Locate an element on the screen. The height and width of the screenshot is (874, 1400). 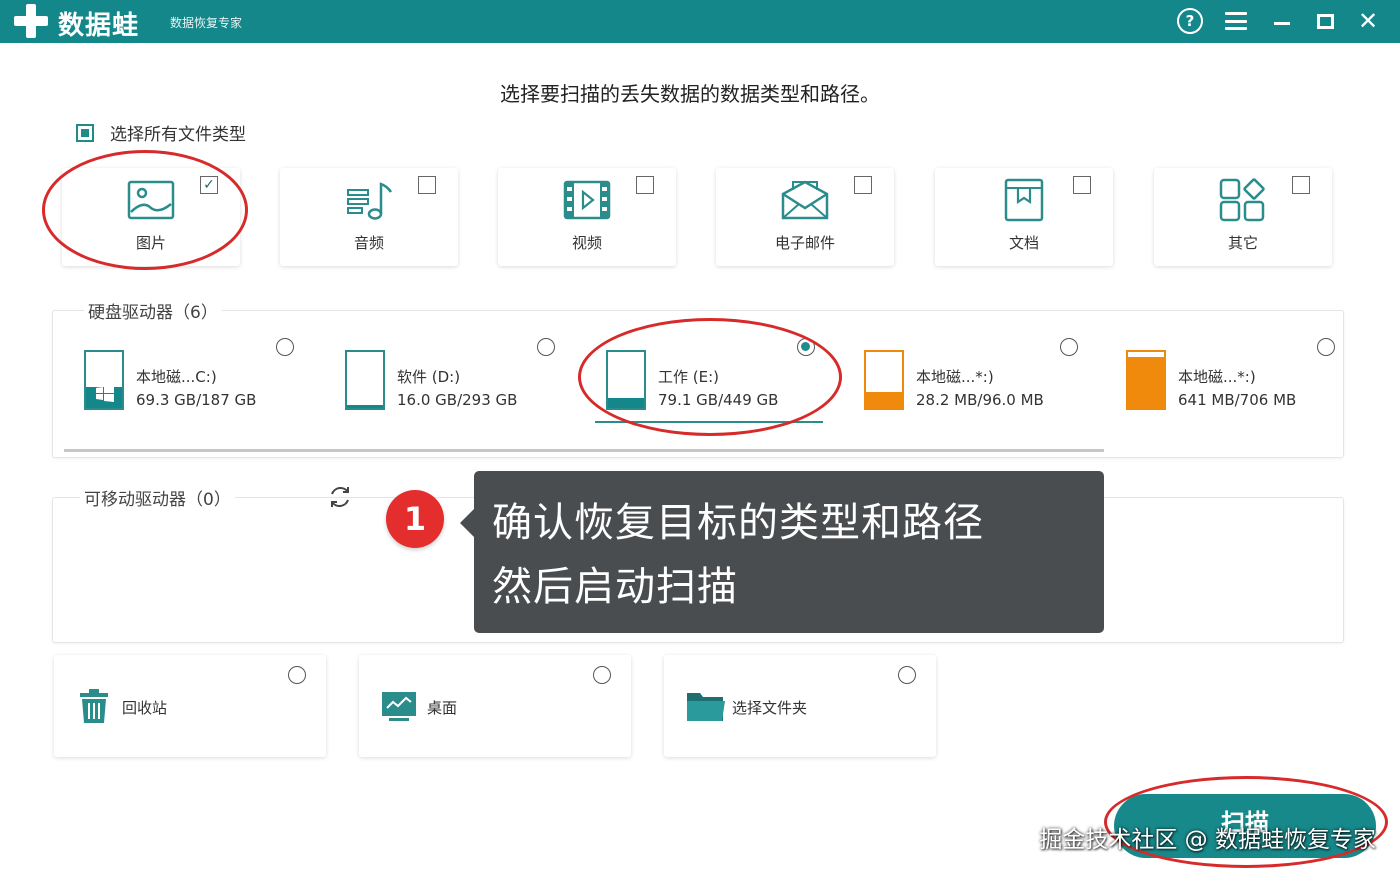
watermark-text: 掘金技术社区 @ 数据蛙恢复专家 is located at coordinates (1207, 840).